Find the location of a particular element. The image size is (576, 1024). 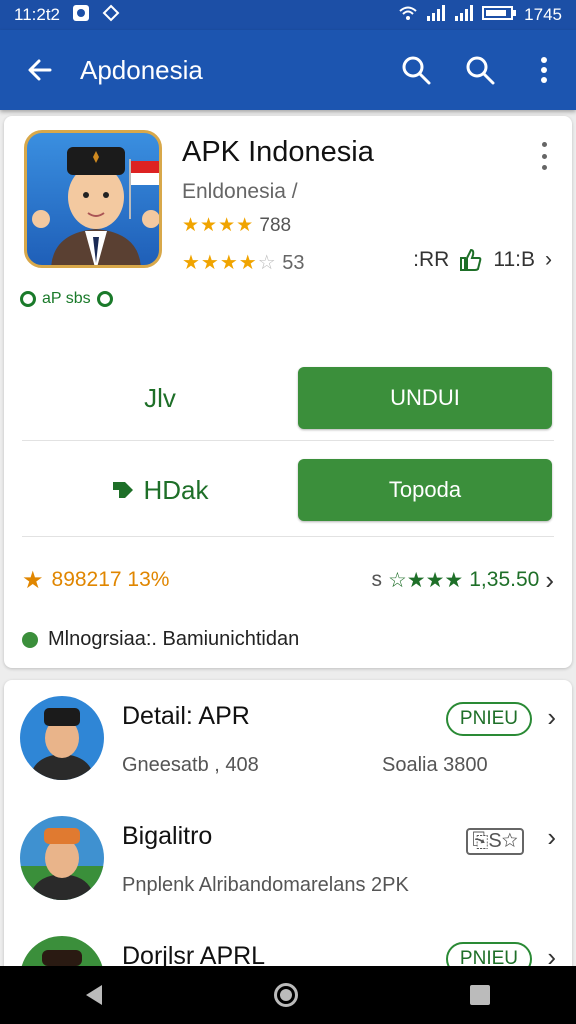

download-button: UNDUI is located at coordinates (425, 398).